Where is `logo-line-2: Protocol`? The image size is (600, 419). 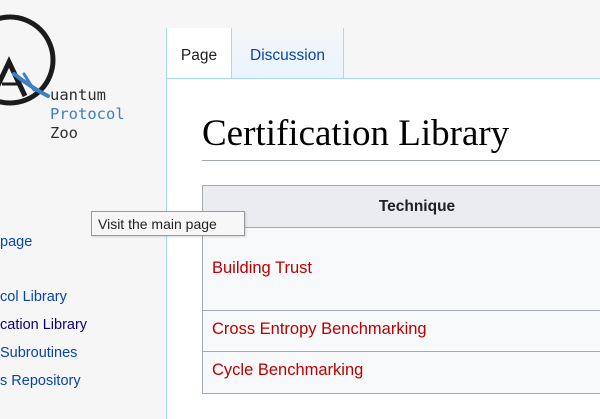
logo-line-2: Protocol is located at coordinates (87, 114).